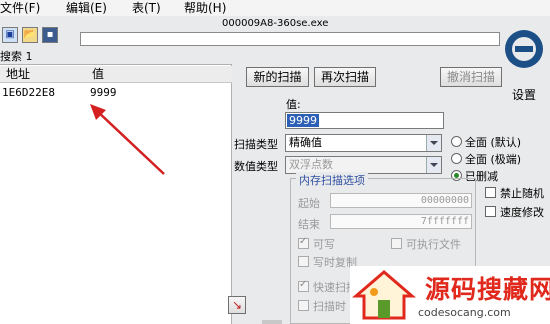  I want to click on column-value: 值, so click(98, 74).